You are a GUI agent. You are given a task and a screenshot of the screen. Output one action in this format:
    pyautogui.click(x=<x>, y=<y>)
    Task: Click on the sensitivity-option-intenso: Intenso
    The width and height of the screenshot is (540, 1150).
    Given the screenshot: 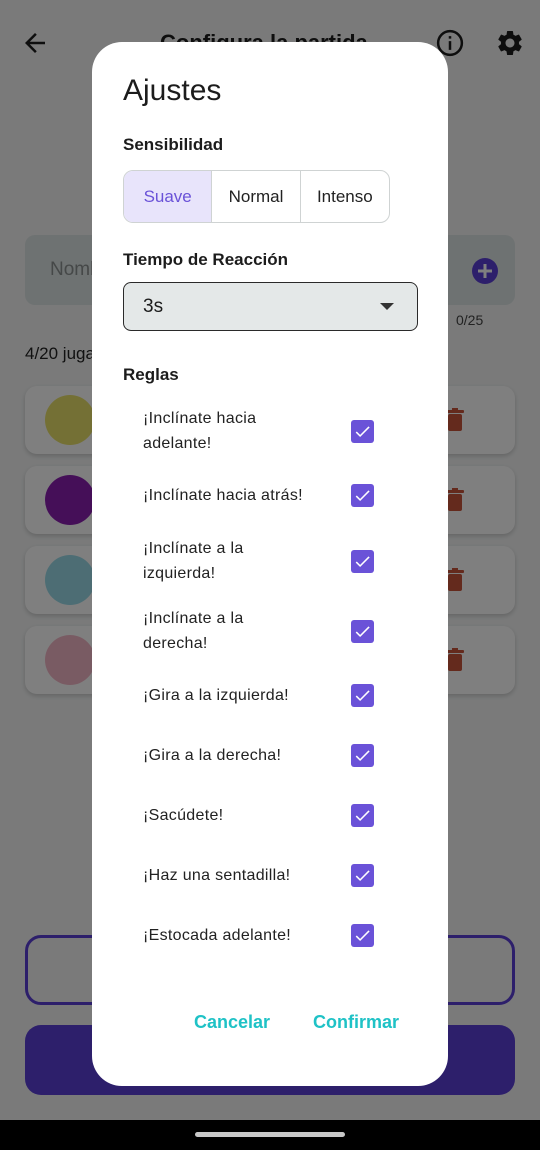 What is the action you would take?
    pyautogui.click(x=345, y=196)
    